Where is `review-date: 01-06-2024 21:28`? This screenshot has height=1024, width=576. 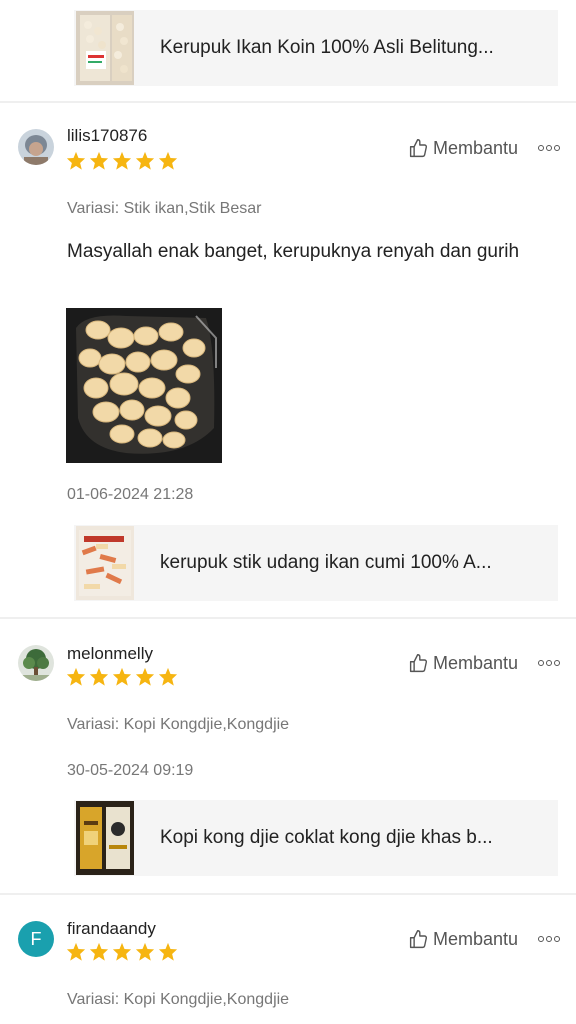 review-date: 01-06-2024 21:28 is located at coordinates (130, 494).